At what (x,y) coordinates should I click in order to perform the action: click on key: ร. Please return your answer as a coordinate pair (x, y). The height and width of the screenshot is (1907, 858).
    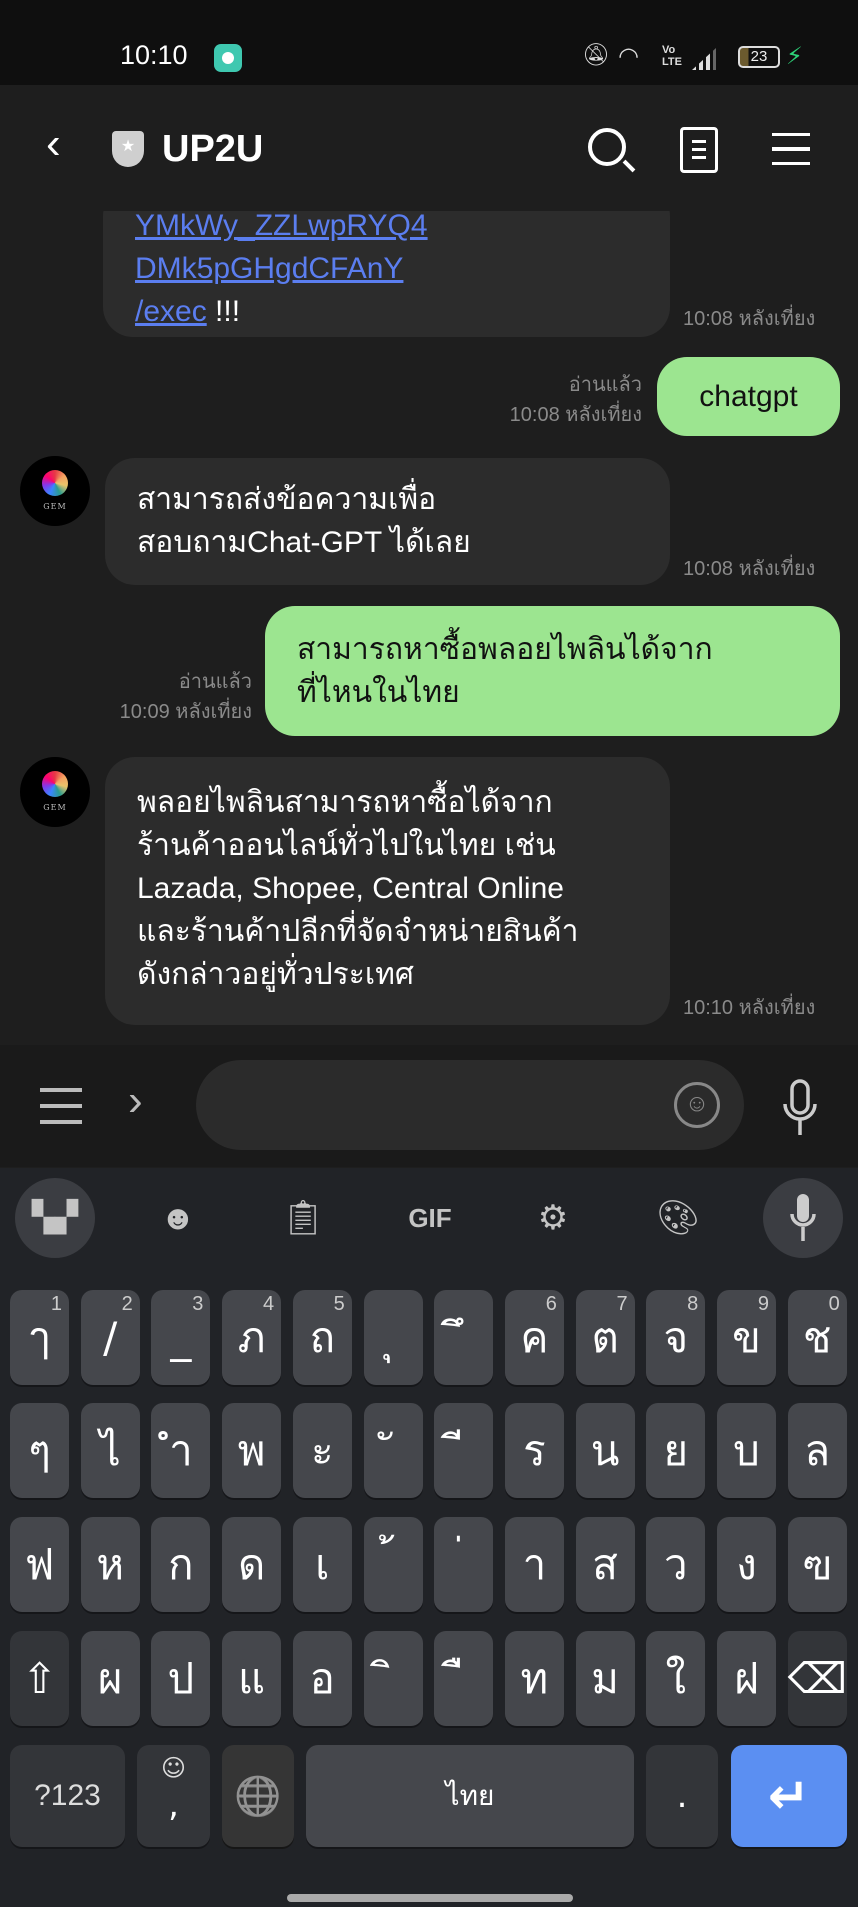
    Looking at the image, I should click on (534, 1450).